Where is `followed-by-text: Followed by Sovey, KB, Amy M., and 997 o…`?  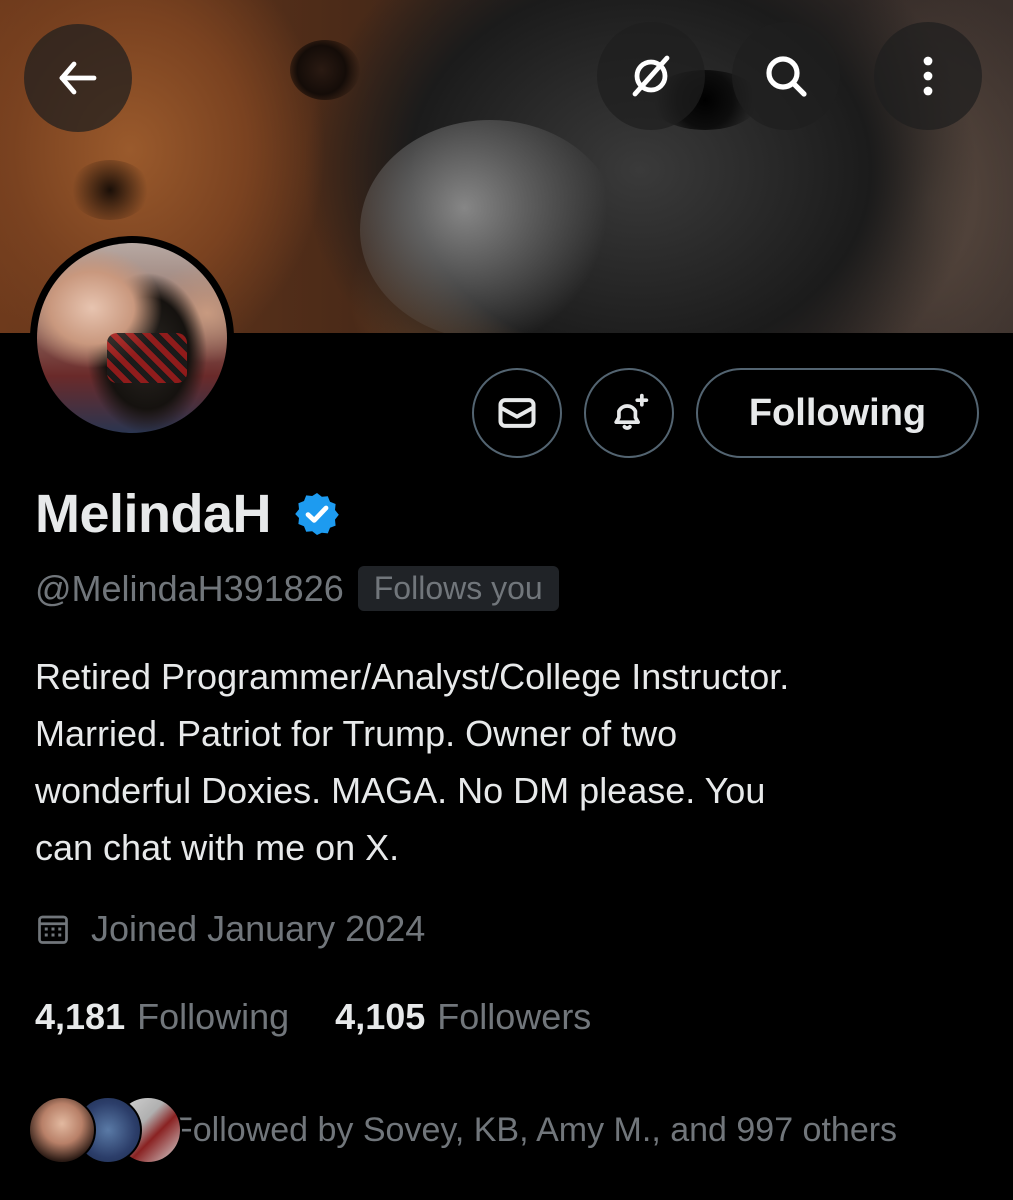
followed-by-text: Followed by Sovey, KB, Amy M., and 997 o… is located at coordinates (535, 1129).